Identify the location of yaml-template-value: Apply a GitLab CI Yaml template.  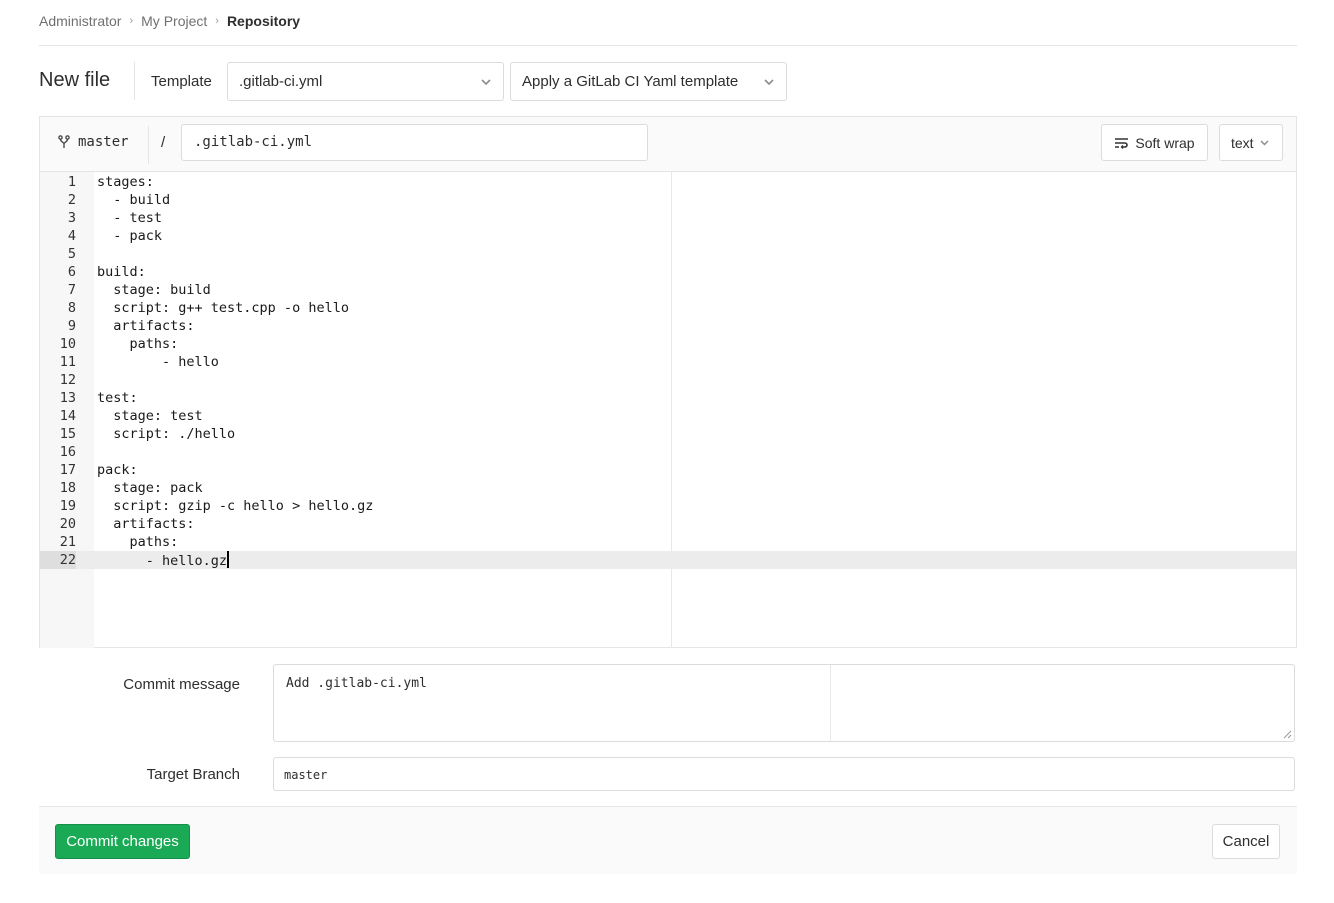
(630, 81).